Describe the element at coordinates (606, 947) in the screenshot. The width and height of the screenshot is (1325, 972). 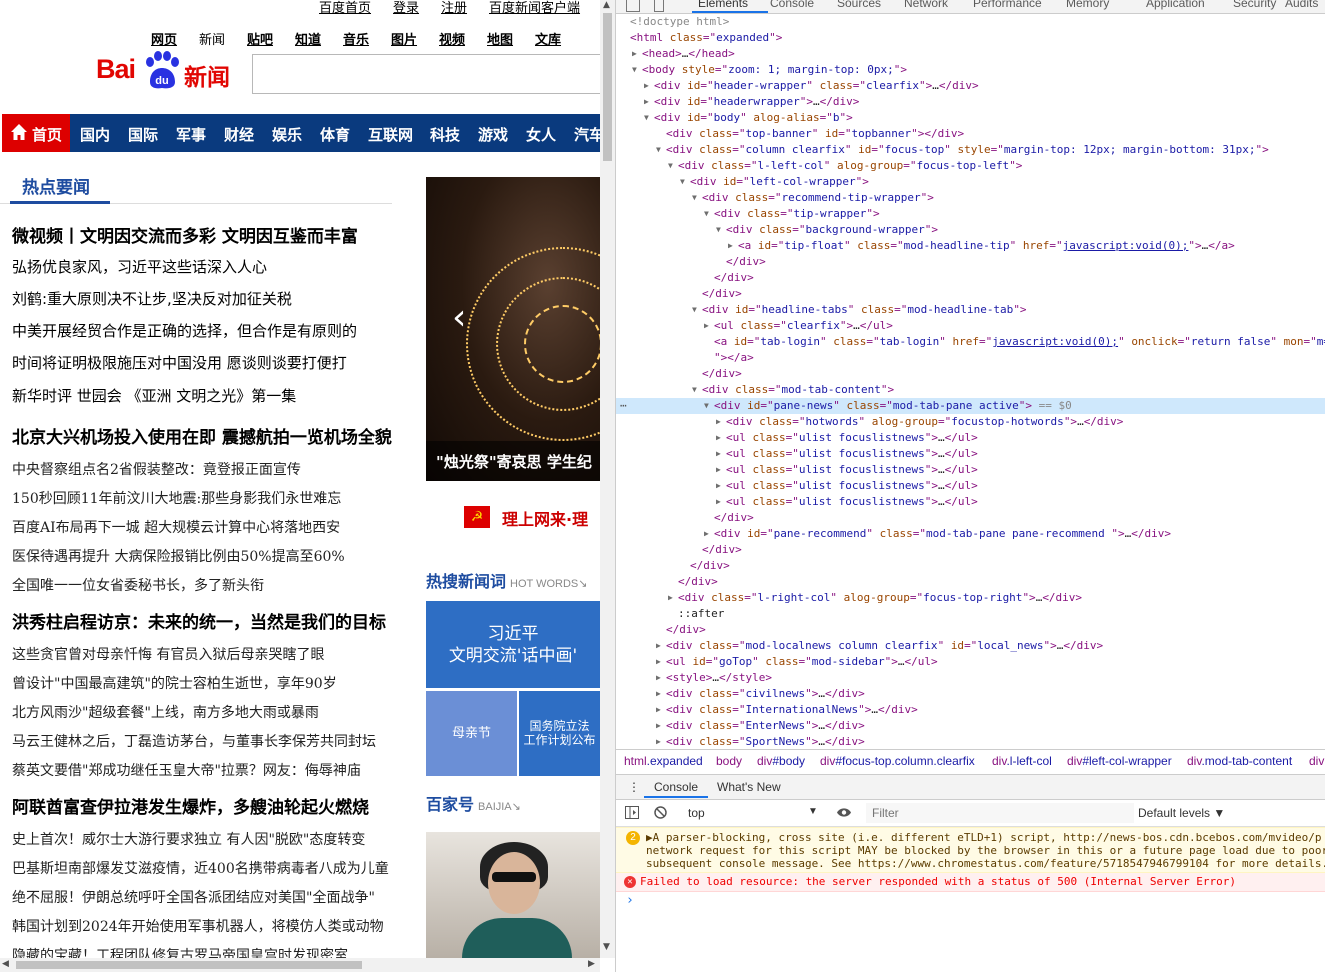
I see `scroll-down-icon: ▼` at that location.